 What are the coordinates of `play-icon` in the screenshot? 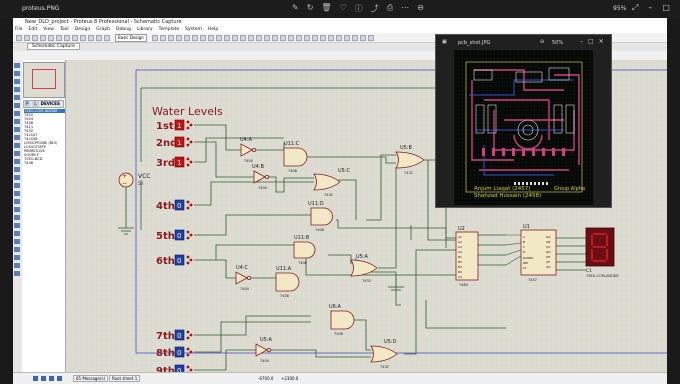 It's located at (35, 378).